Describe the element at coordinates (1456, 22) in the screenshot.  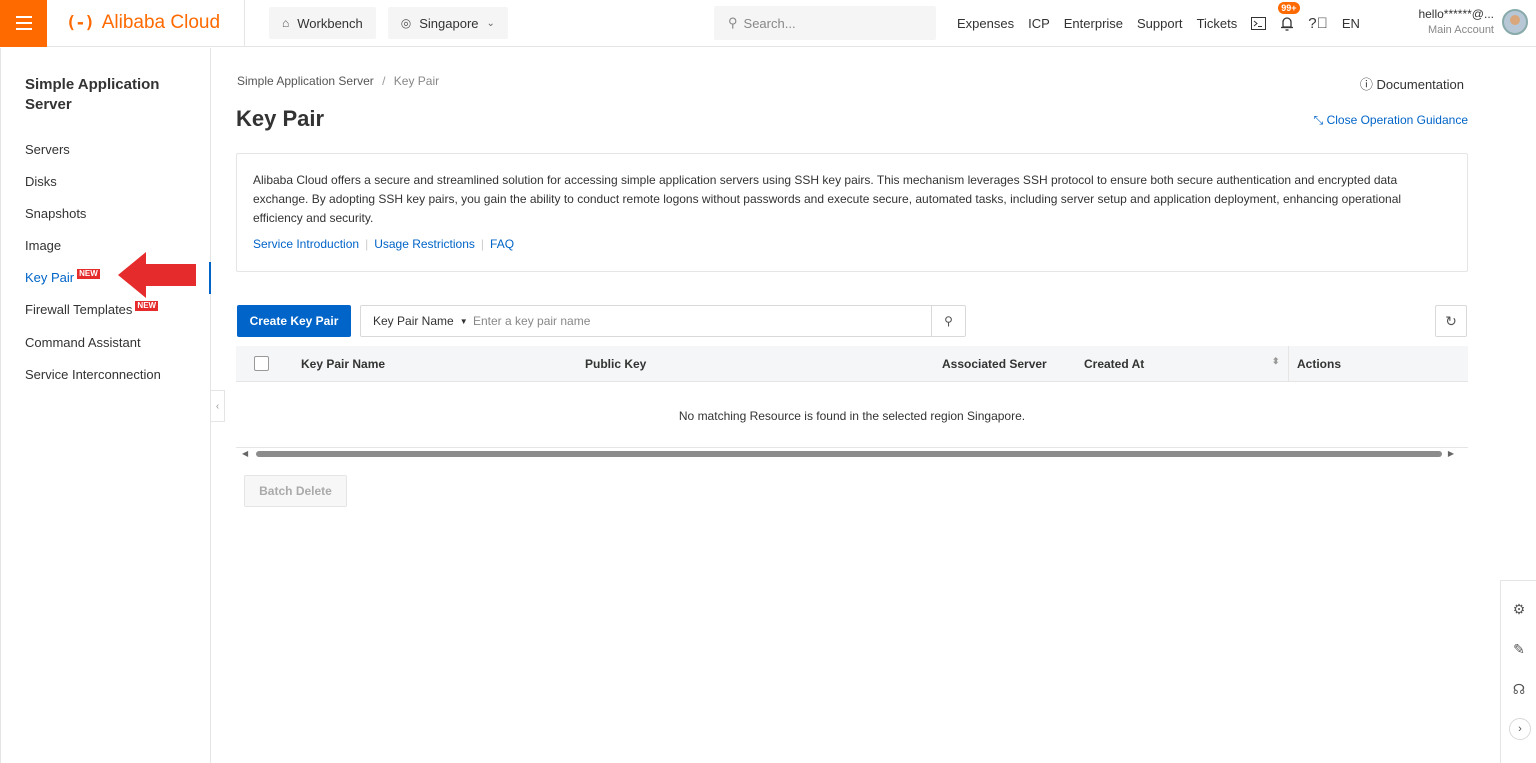
I see `account-menu: hello******@... Main Account` at that location.